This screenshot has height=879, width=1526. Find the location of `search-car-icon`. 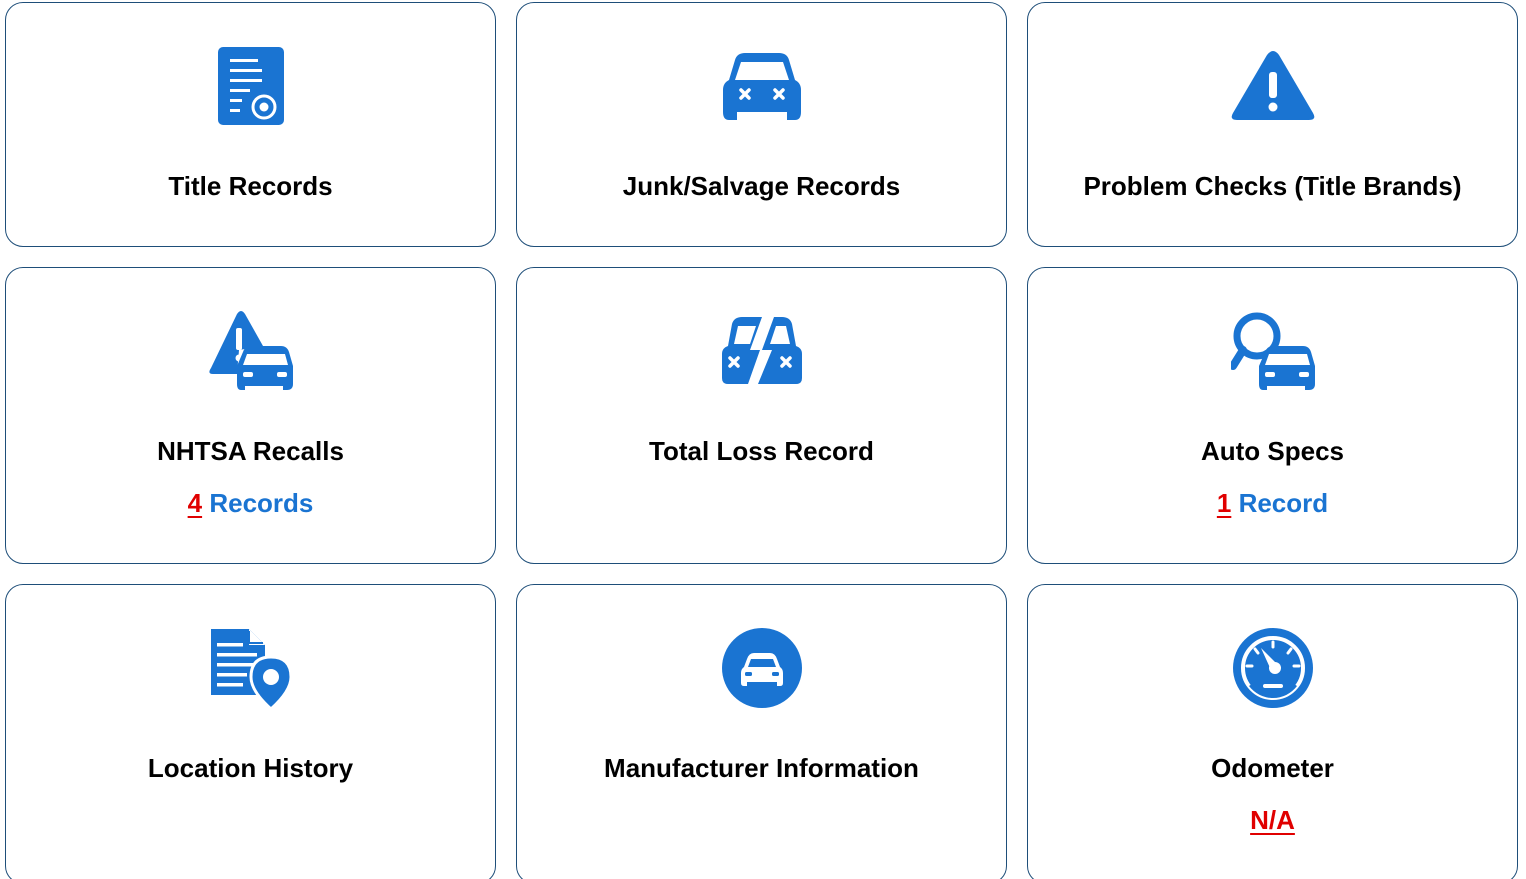

search-car-icon is located at coordinates (1273, 351).